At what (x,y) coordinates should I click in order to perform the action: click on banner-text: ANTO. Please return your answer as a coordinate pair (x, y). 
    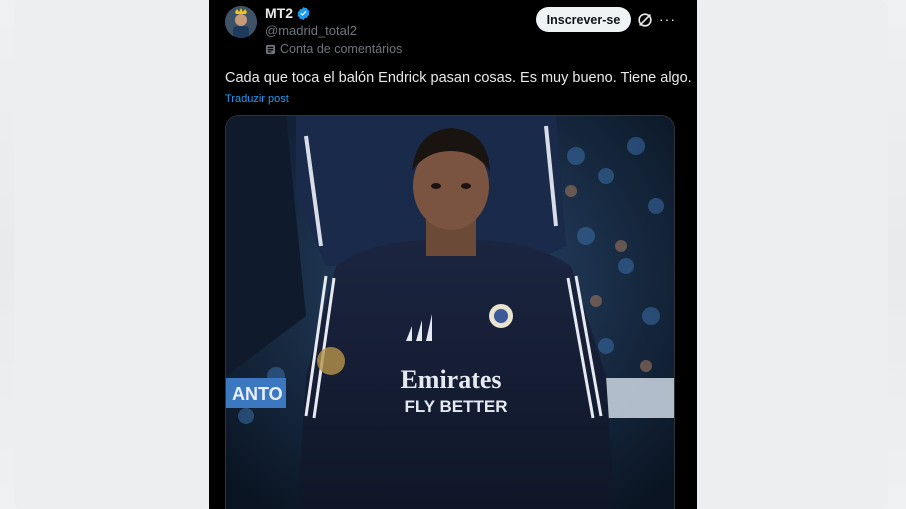
    Looking at the image, I should click on (257, 394).